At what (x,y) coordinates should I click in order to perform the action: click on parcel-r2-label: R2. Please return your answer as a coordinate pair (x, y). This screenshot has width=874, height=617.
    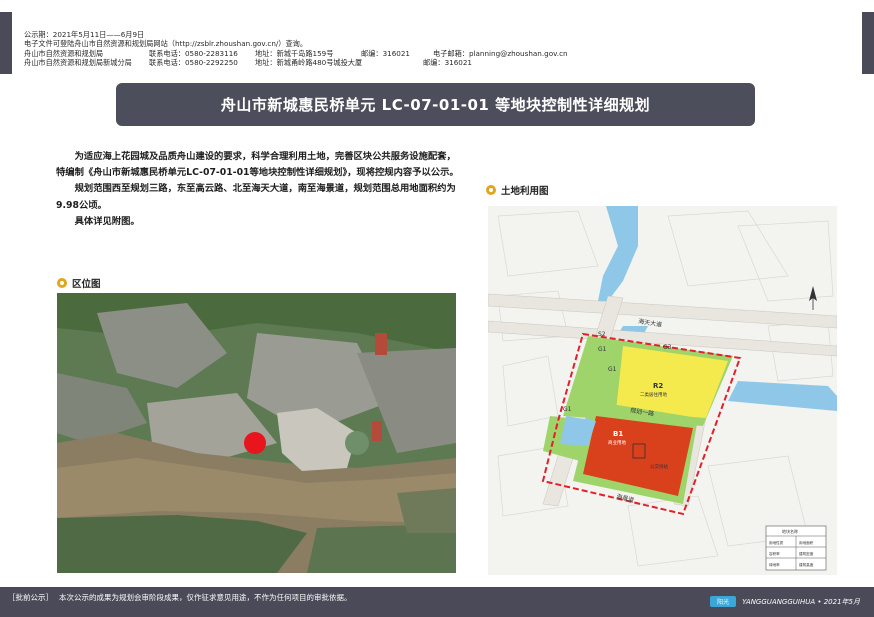
    Looking at the image, I should click on (658, 386).